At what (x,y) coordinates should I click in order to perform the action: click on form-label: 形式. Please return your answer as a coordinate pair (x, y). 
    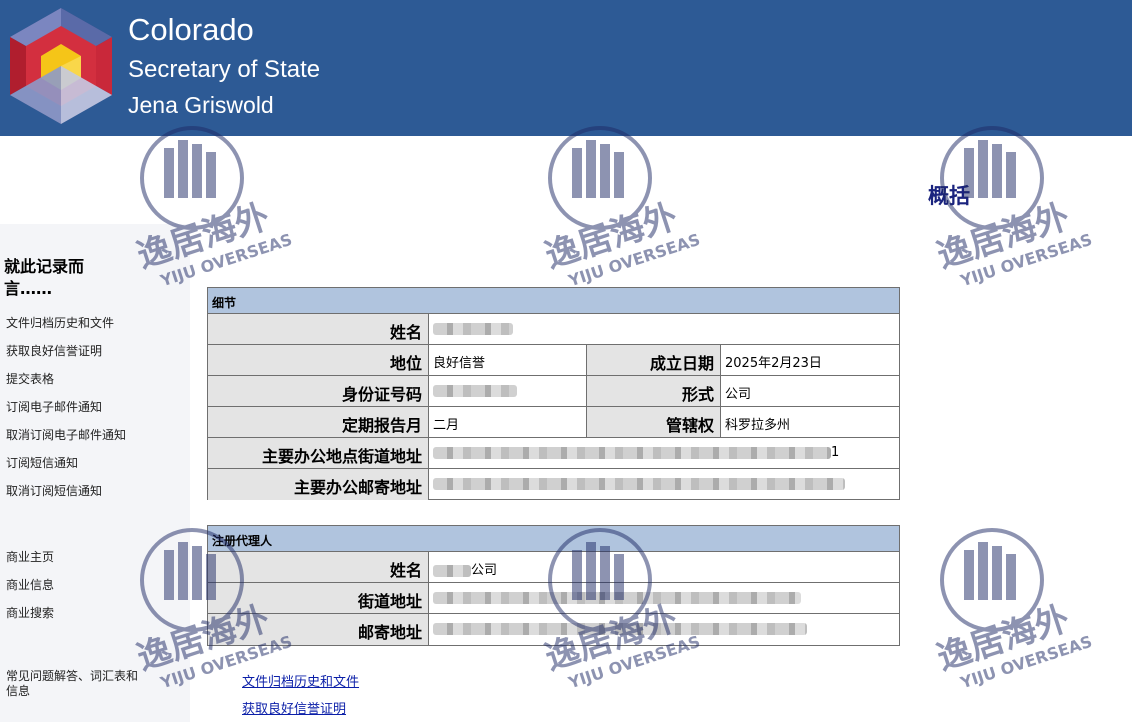
    Looking at the image, I should click on (653, 391).